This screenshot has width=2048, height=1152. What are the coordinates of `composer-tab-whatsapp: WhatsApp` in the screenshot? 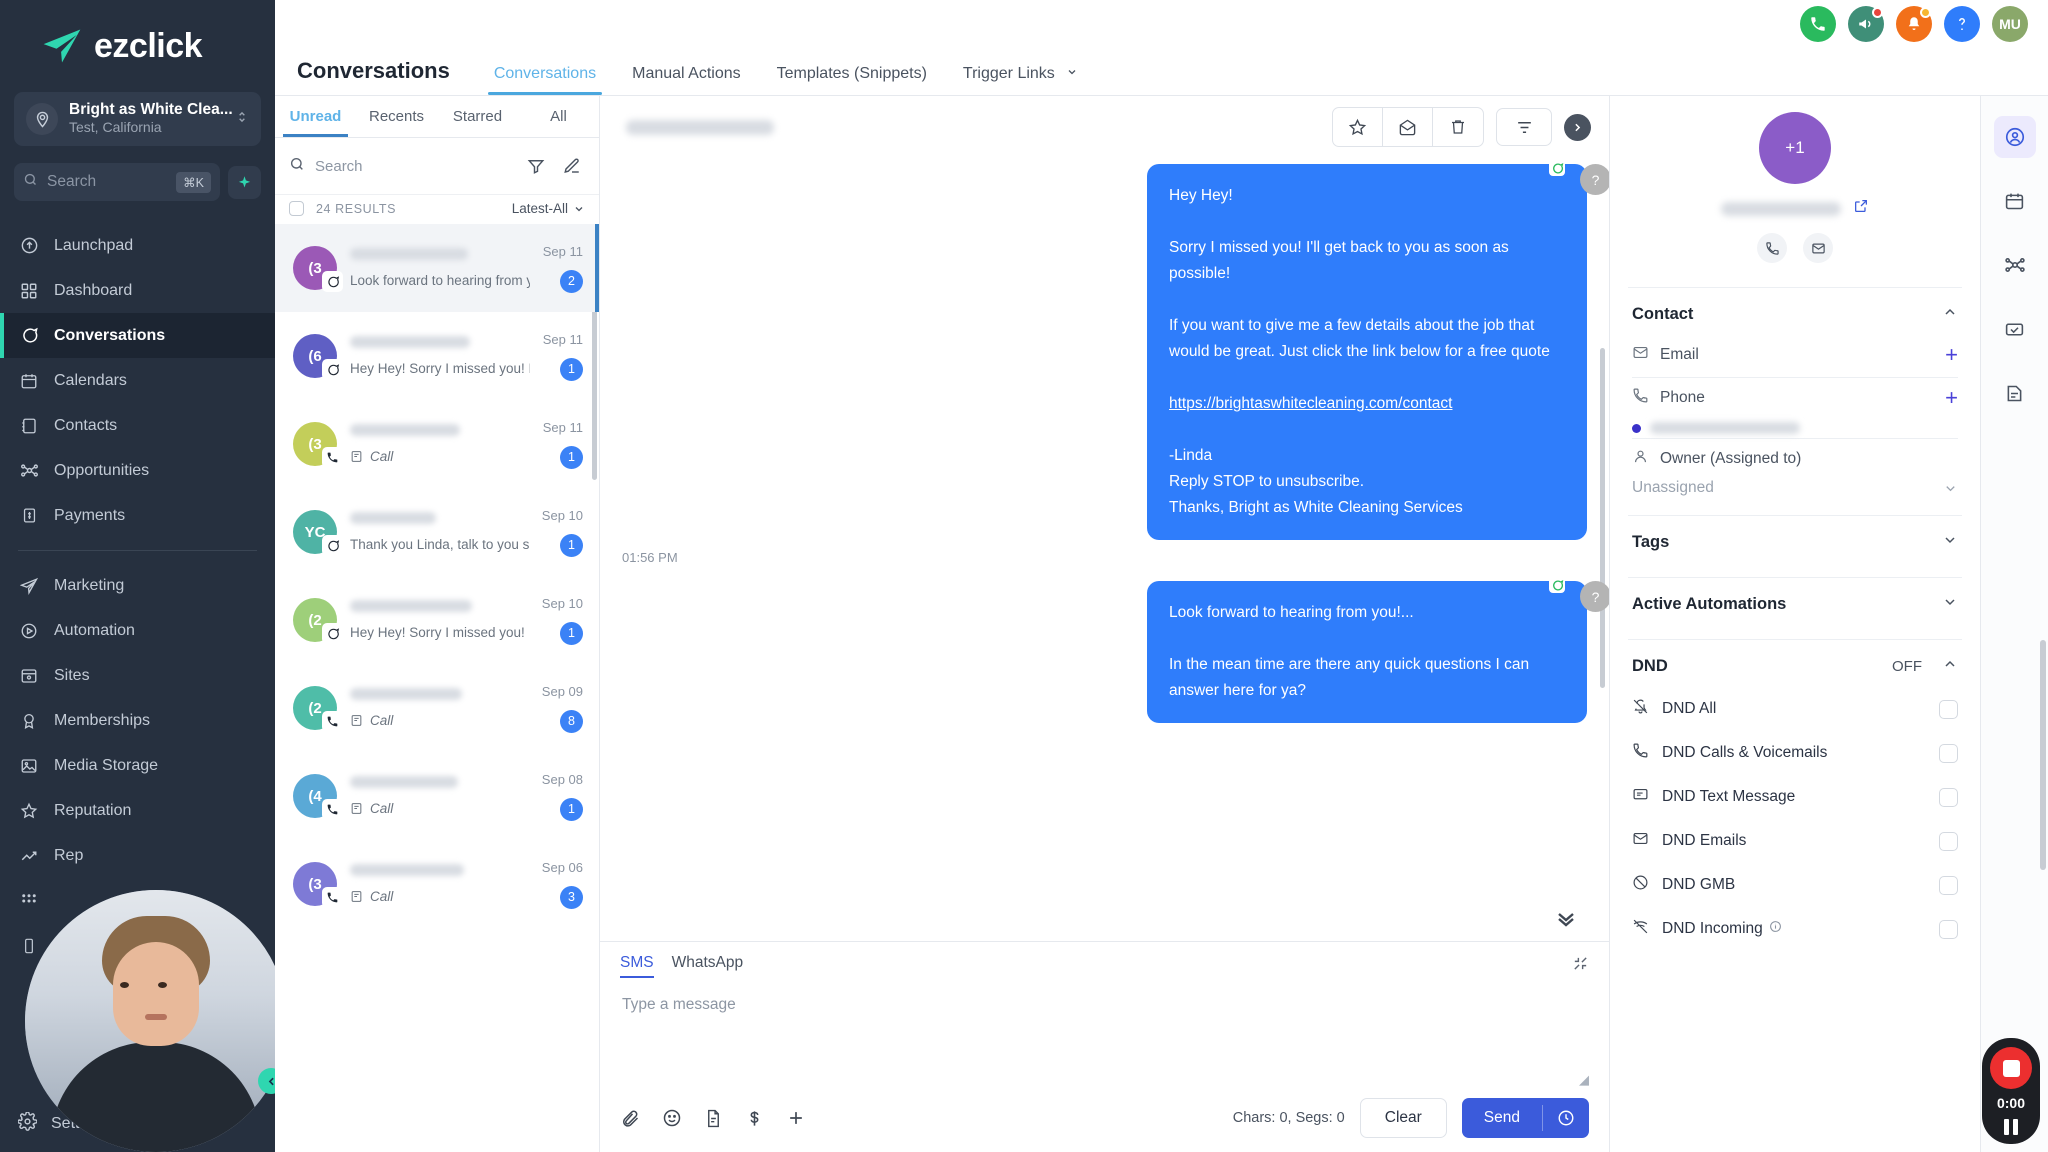 It's located at (708, 966).